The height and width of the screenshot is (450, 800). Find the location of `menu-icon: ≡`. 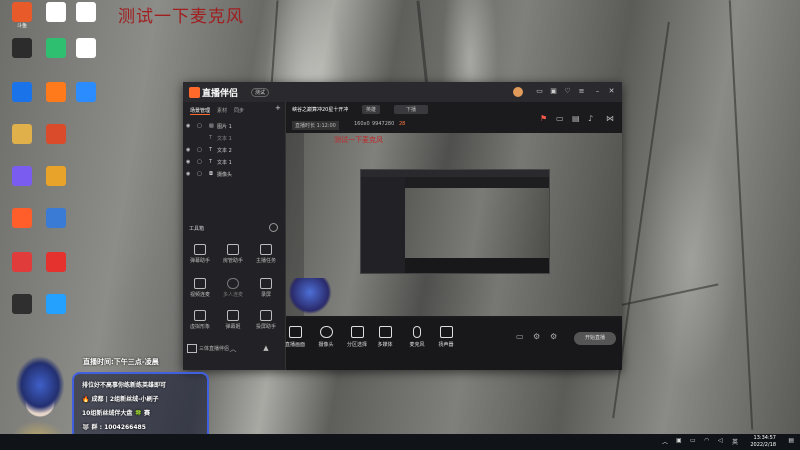

menu-icon: ≡ is located at coordinates (581, 91).